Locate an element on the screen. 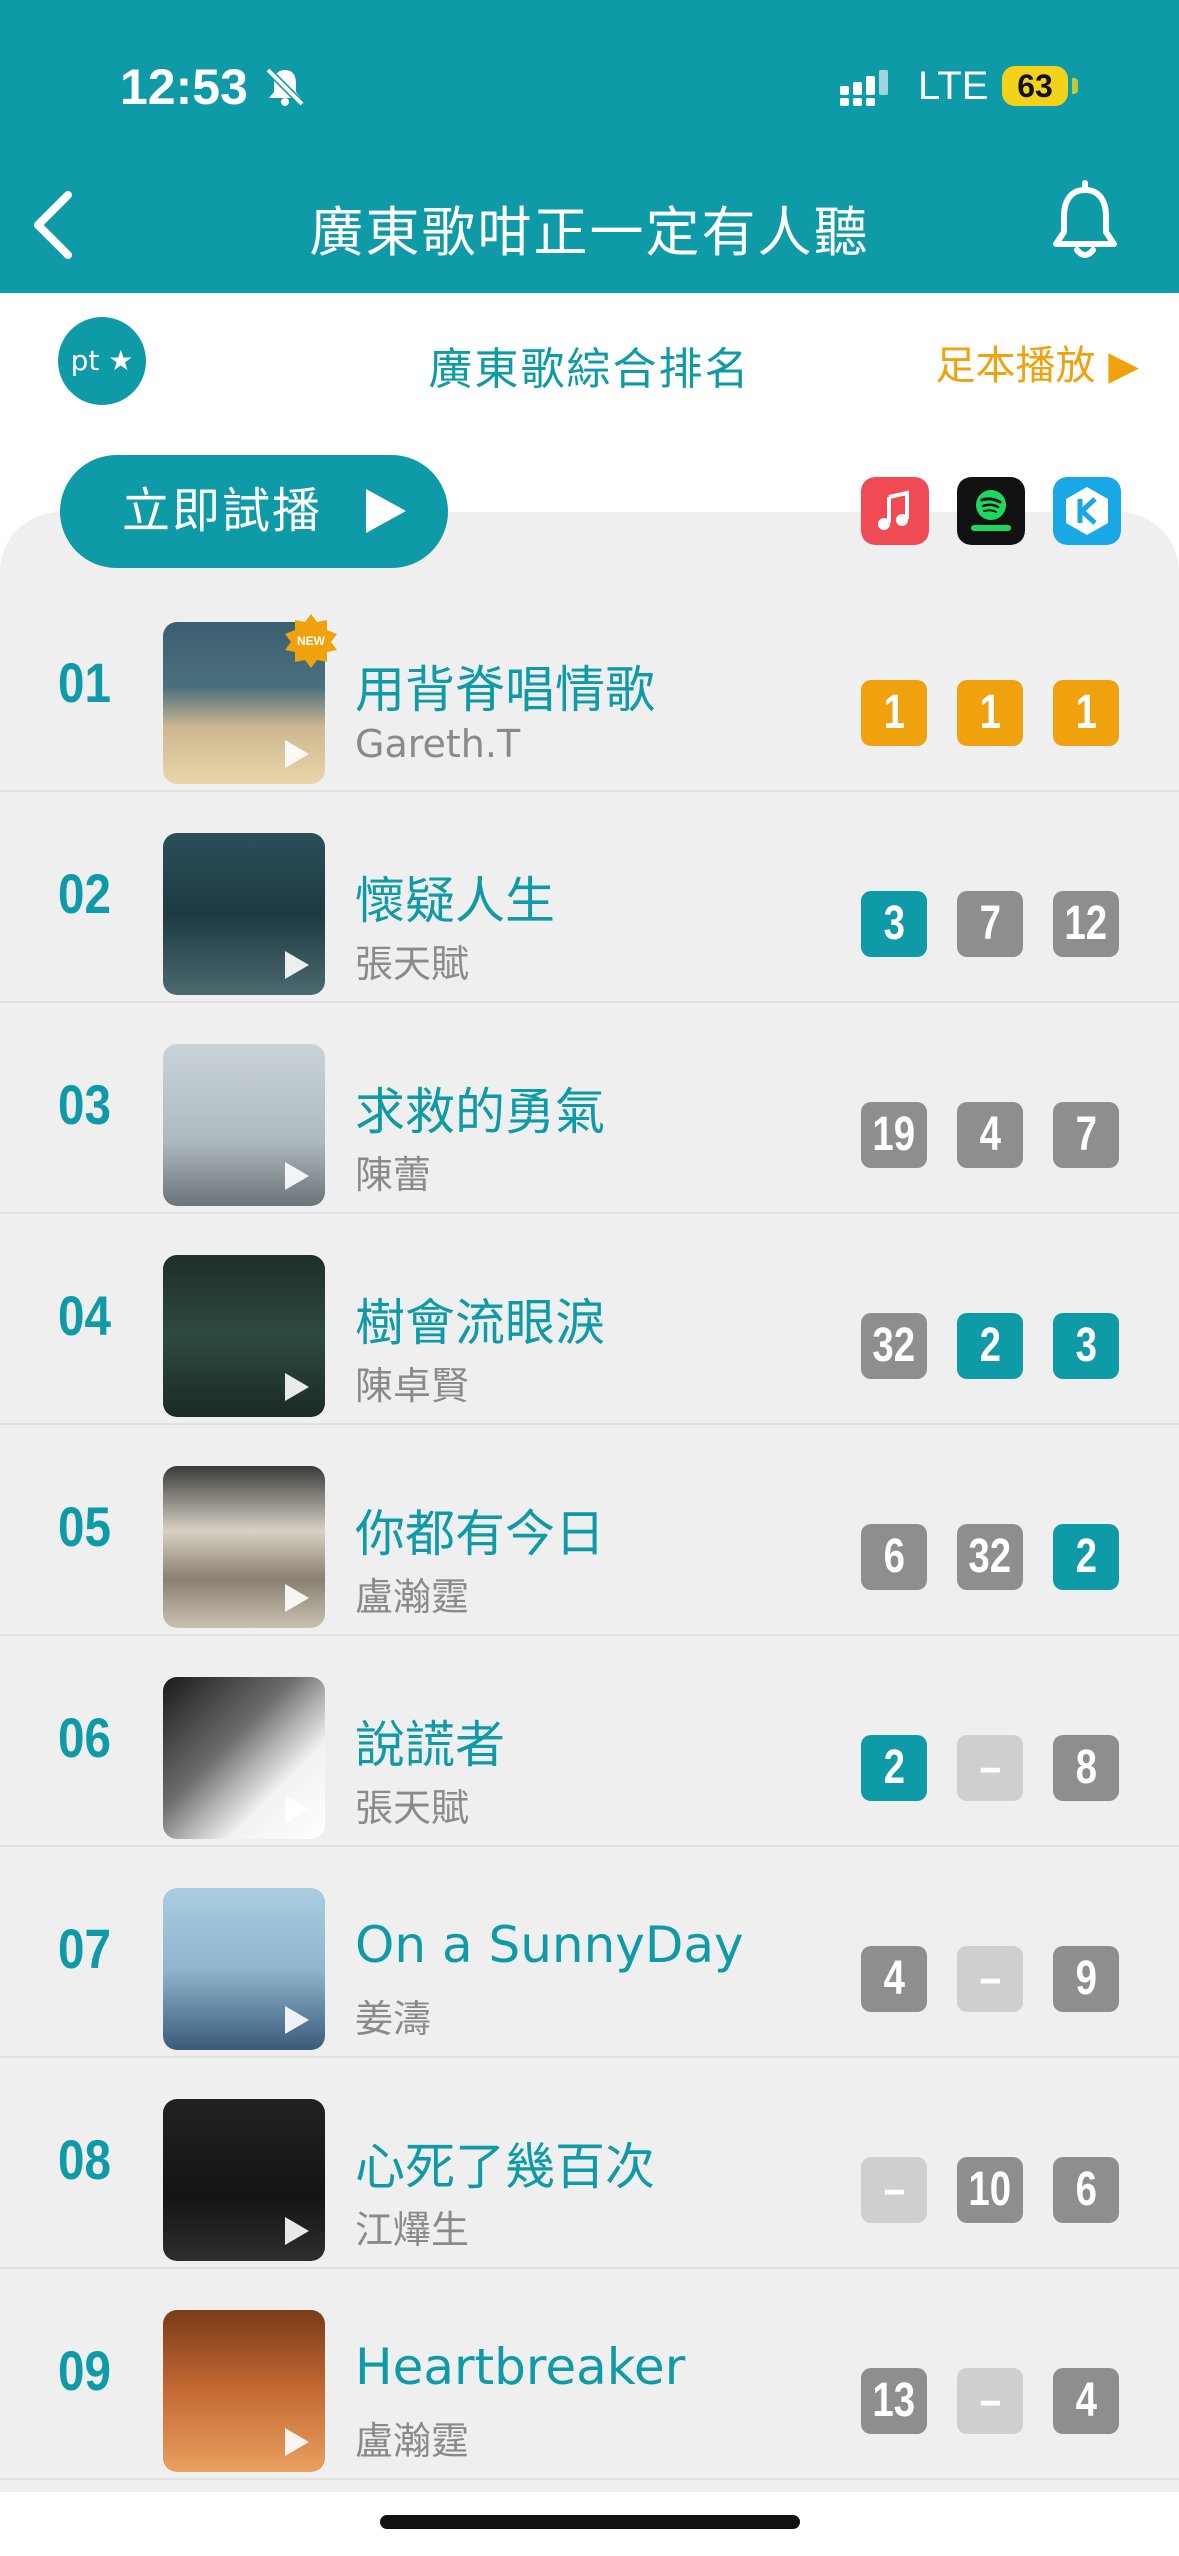 The image size is (1179, 2556). song-artist: 陳卓賢 is located at coordinates (412, 1386).